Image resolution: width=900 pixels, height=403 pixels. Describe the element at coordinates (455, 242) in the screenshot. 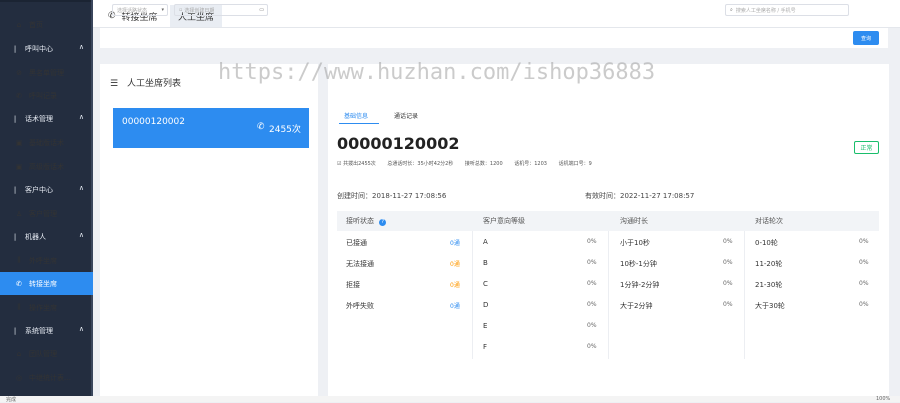

I see `status-value-connected: 0通` at that location.